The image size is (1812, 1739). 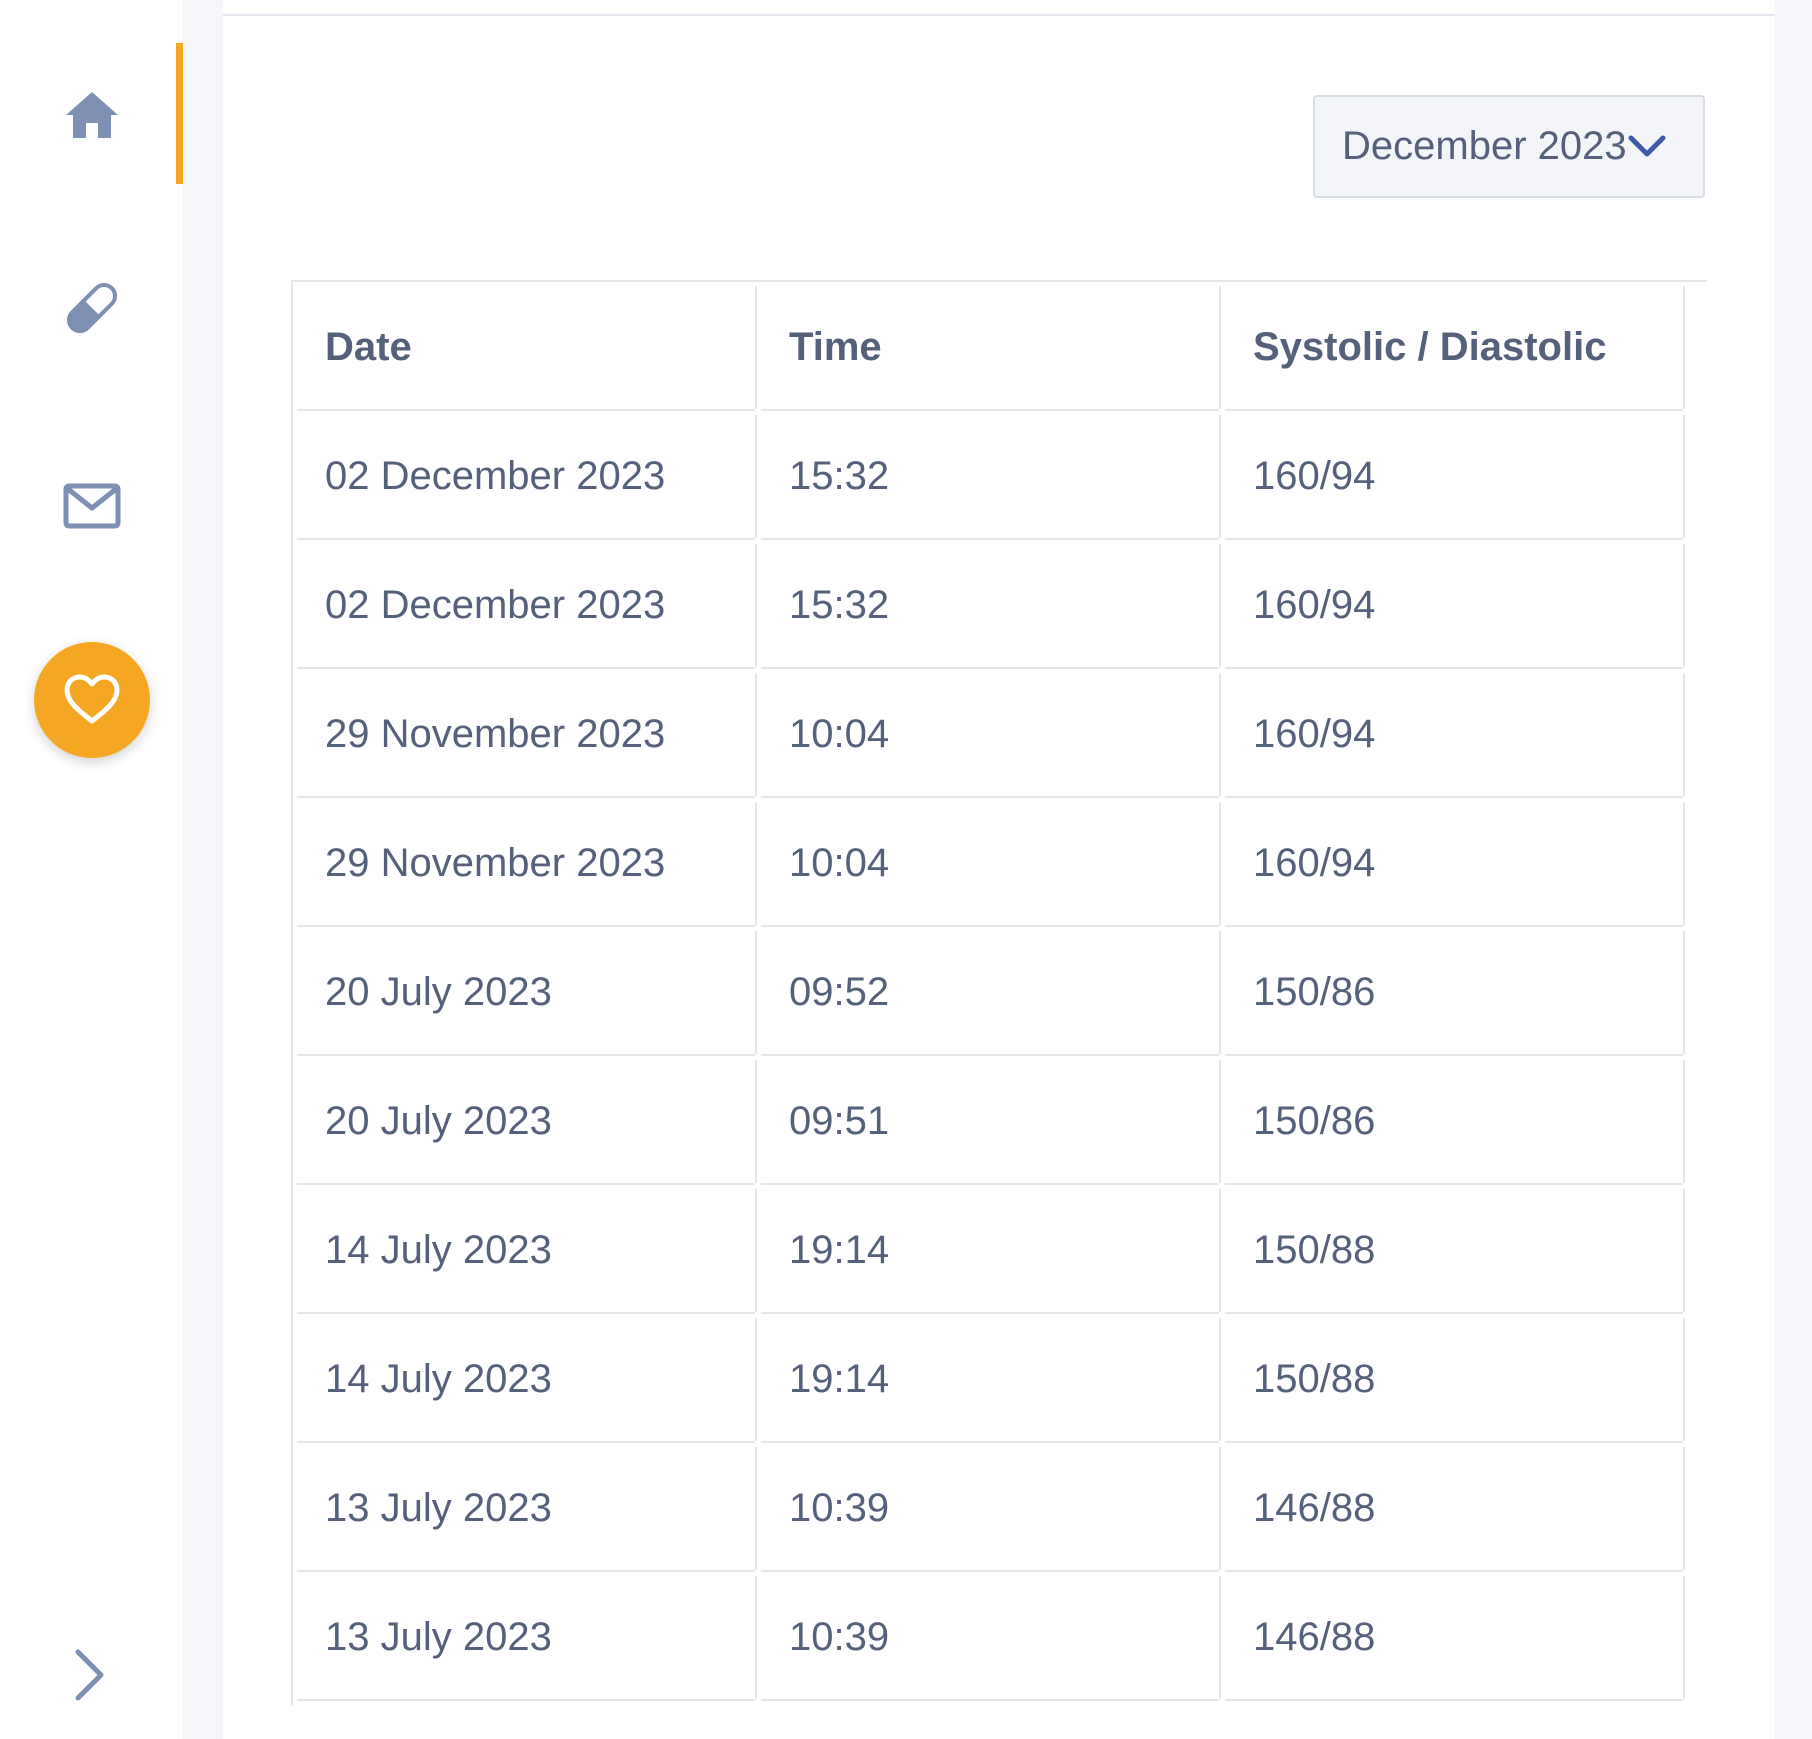 I want to click on cell-time: 09:52, so click(x=990, y=992).